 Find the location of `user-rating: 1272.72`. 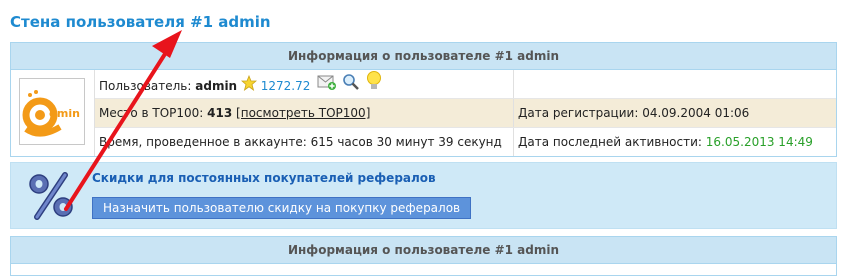

user-rating: 1272.72 is located at coordinates (285, 86).